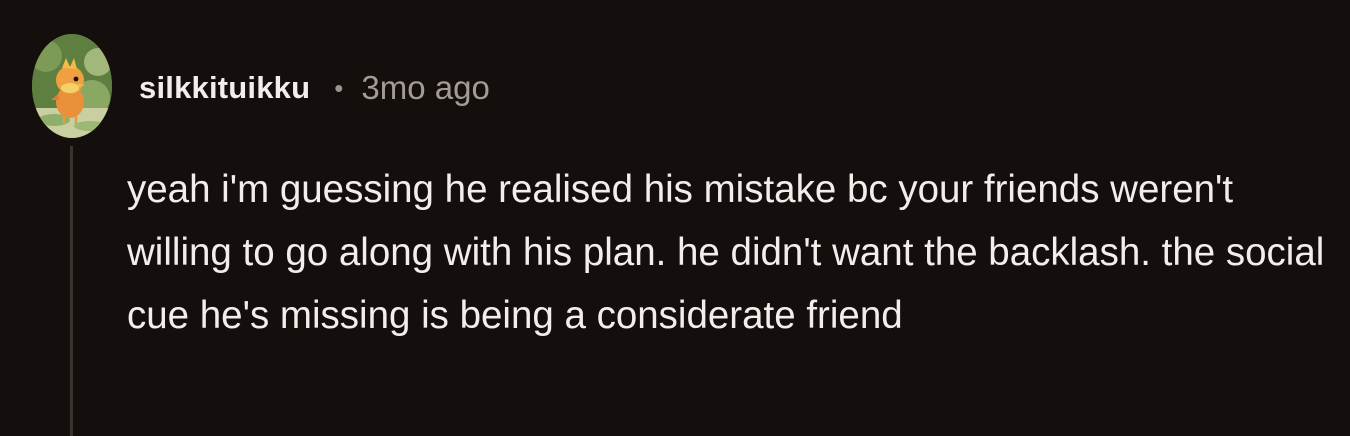 The image size is (1350, 436). I want to click on username-link: silkkituikku, so click(224, 88).